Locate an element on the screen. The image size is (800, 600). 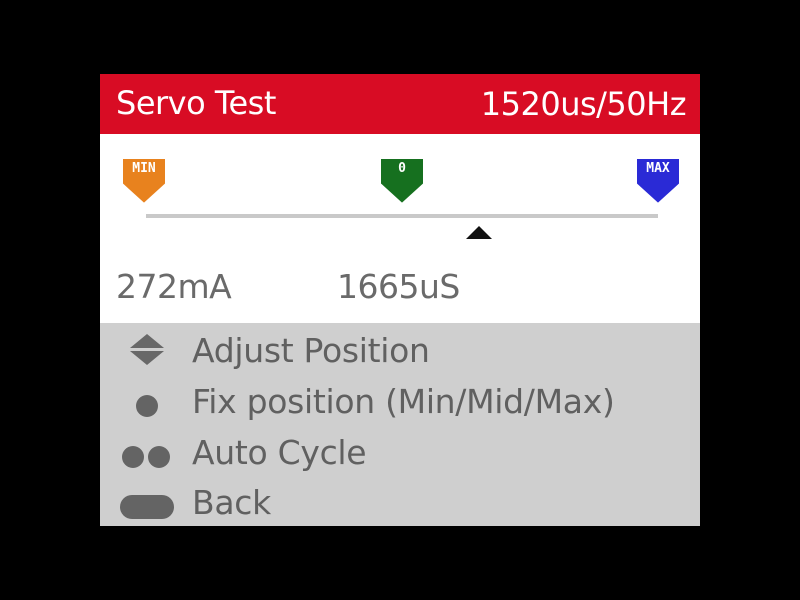
position-pointer-icon is located at coordinates (478, 232).